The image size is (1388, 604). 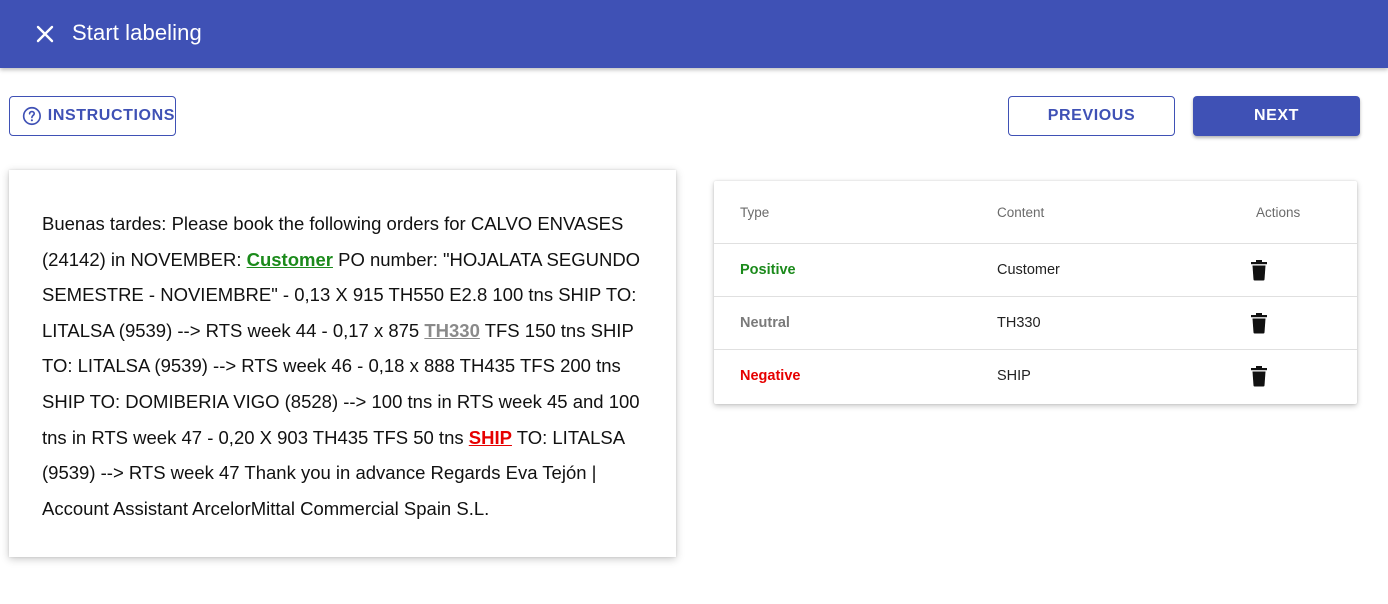 I want to click on instructions-button: INSTRUCTIONS, so click(x=92, y=116).